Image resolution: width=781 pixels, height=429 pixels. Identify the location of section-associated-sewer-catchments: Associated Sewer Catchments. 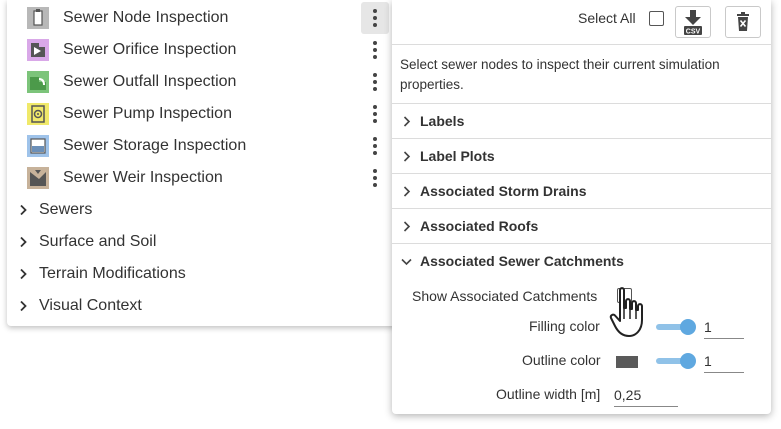
(581, 261).